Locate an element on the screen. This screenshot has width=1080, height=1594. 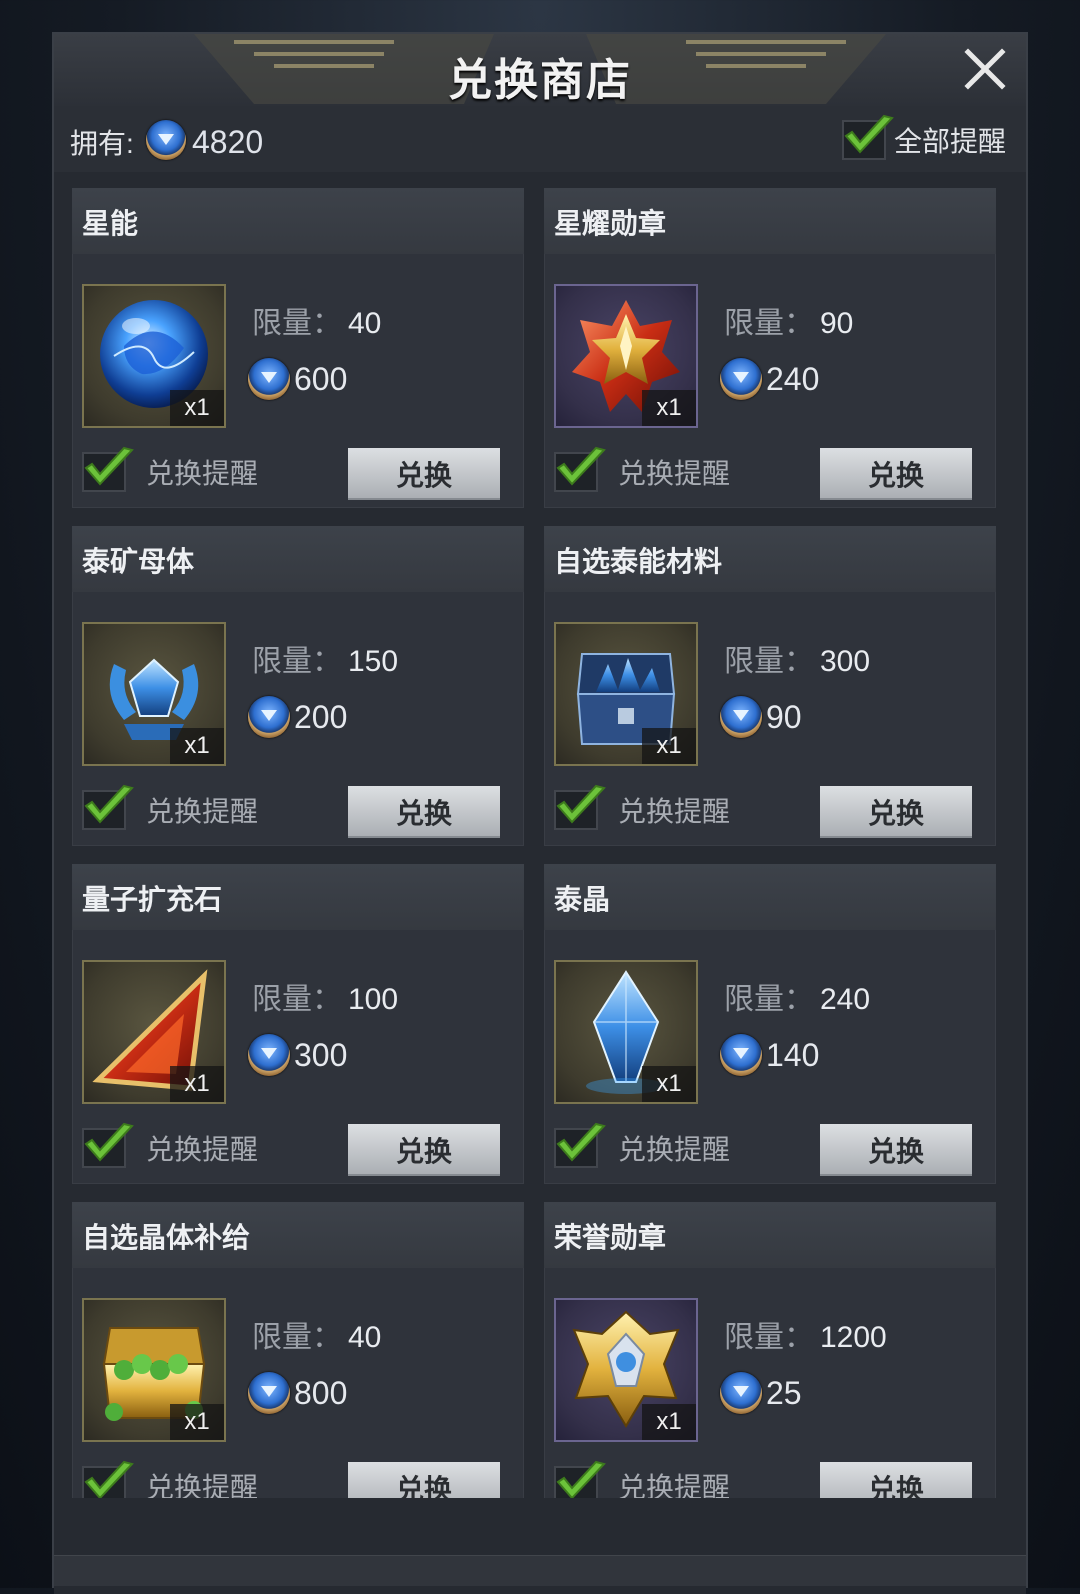
header-bar: 兑换商店 is located at coordinates (540, 71).